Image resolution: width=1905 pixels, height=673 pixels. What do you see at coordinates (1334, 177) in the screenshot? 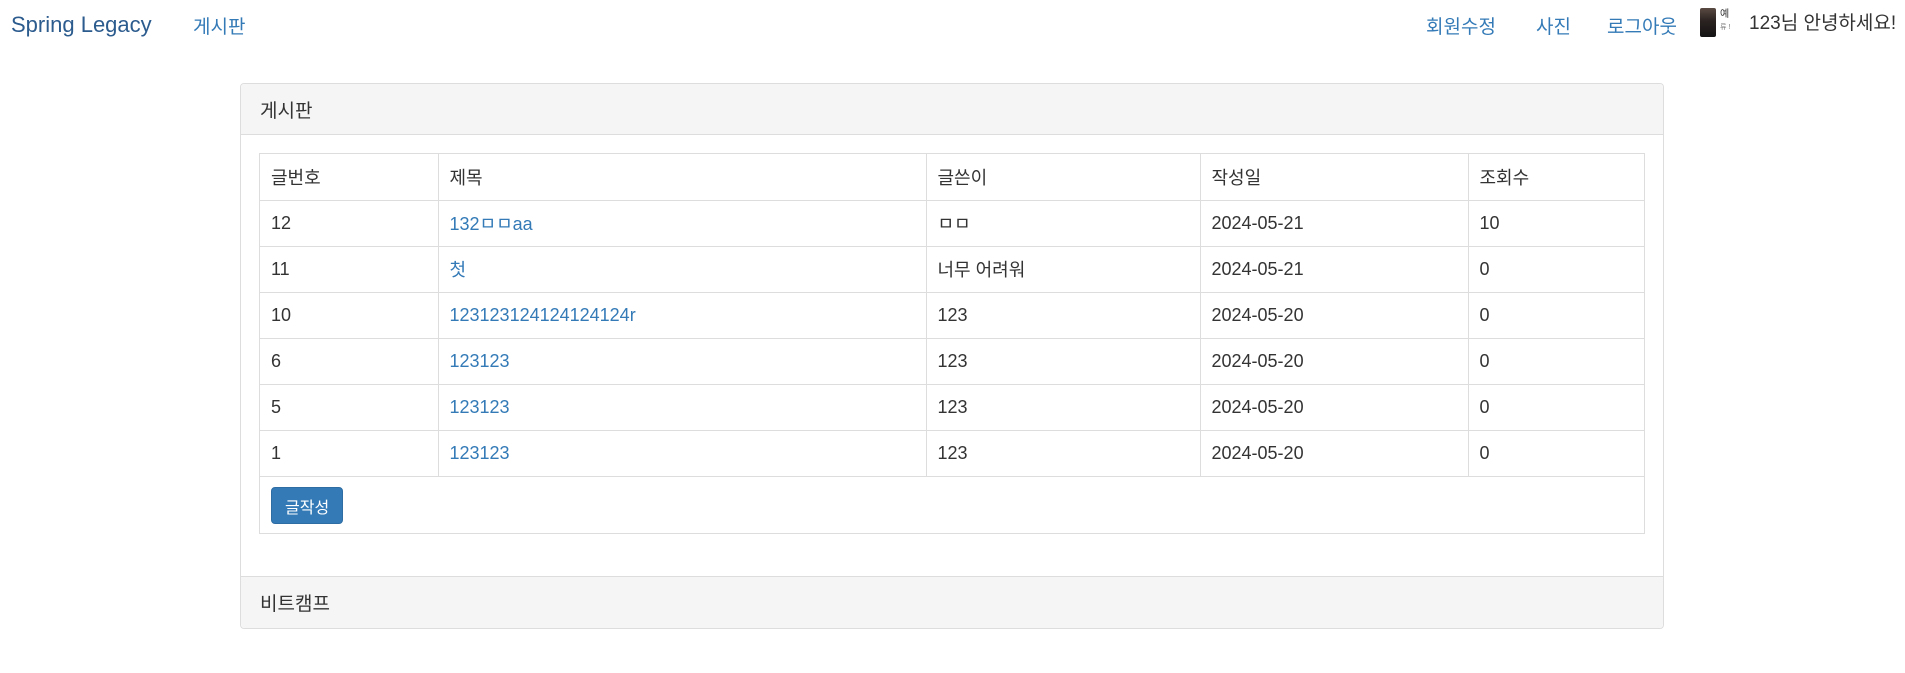
I see `header-date: 작성일` at bounding box center [1334, 177].